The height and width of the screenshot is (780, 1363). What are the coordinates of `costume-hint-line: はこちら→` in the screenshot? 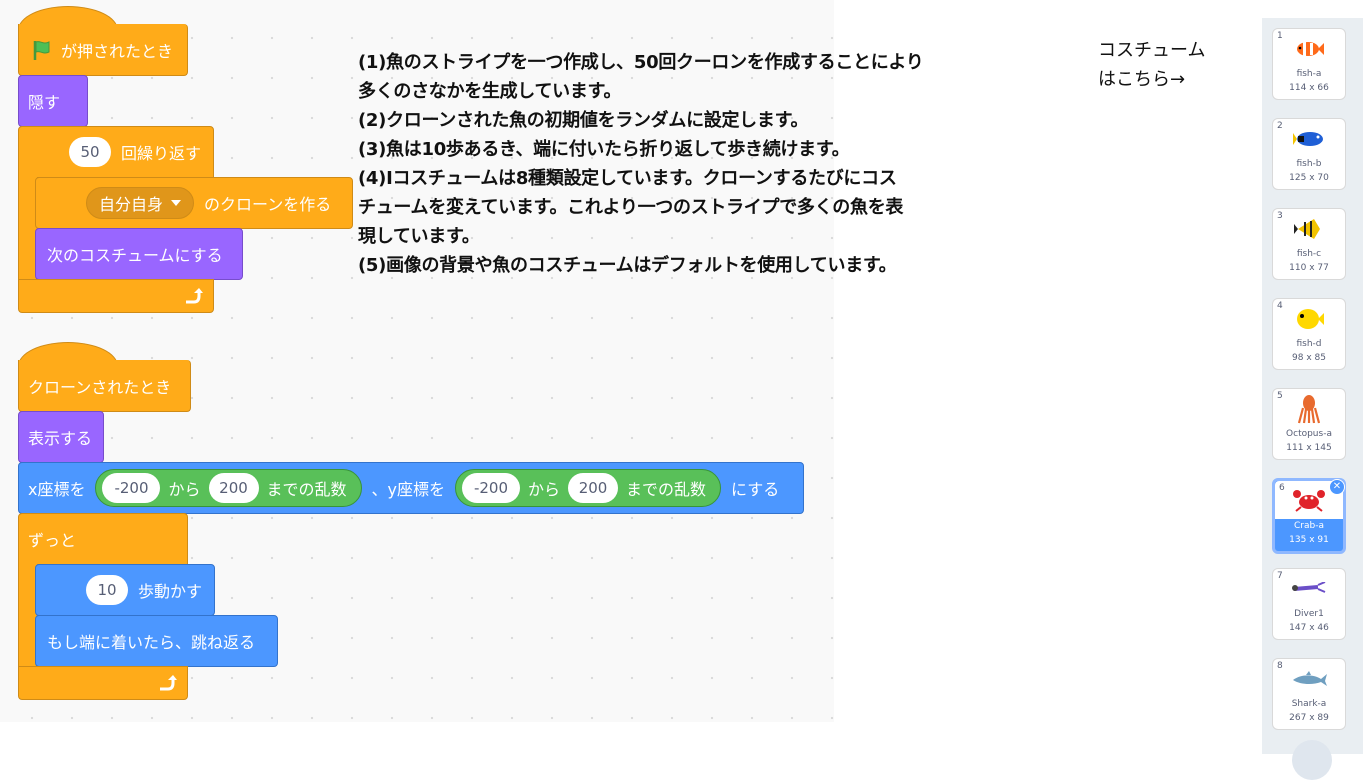 It's located at (1142, 79).